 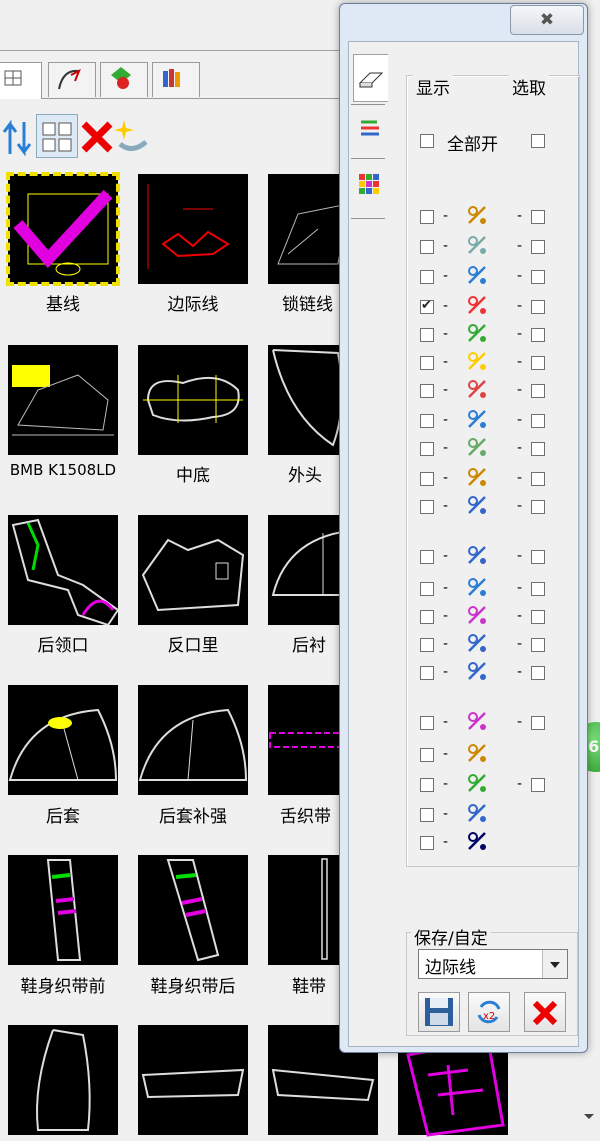 I want to click on text-frame-icon, so click(x=477, y=783).